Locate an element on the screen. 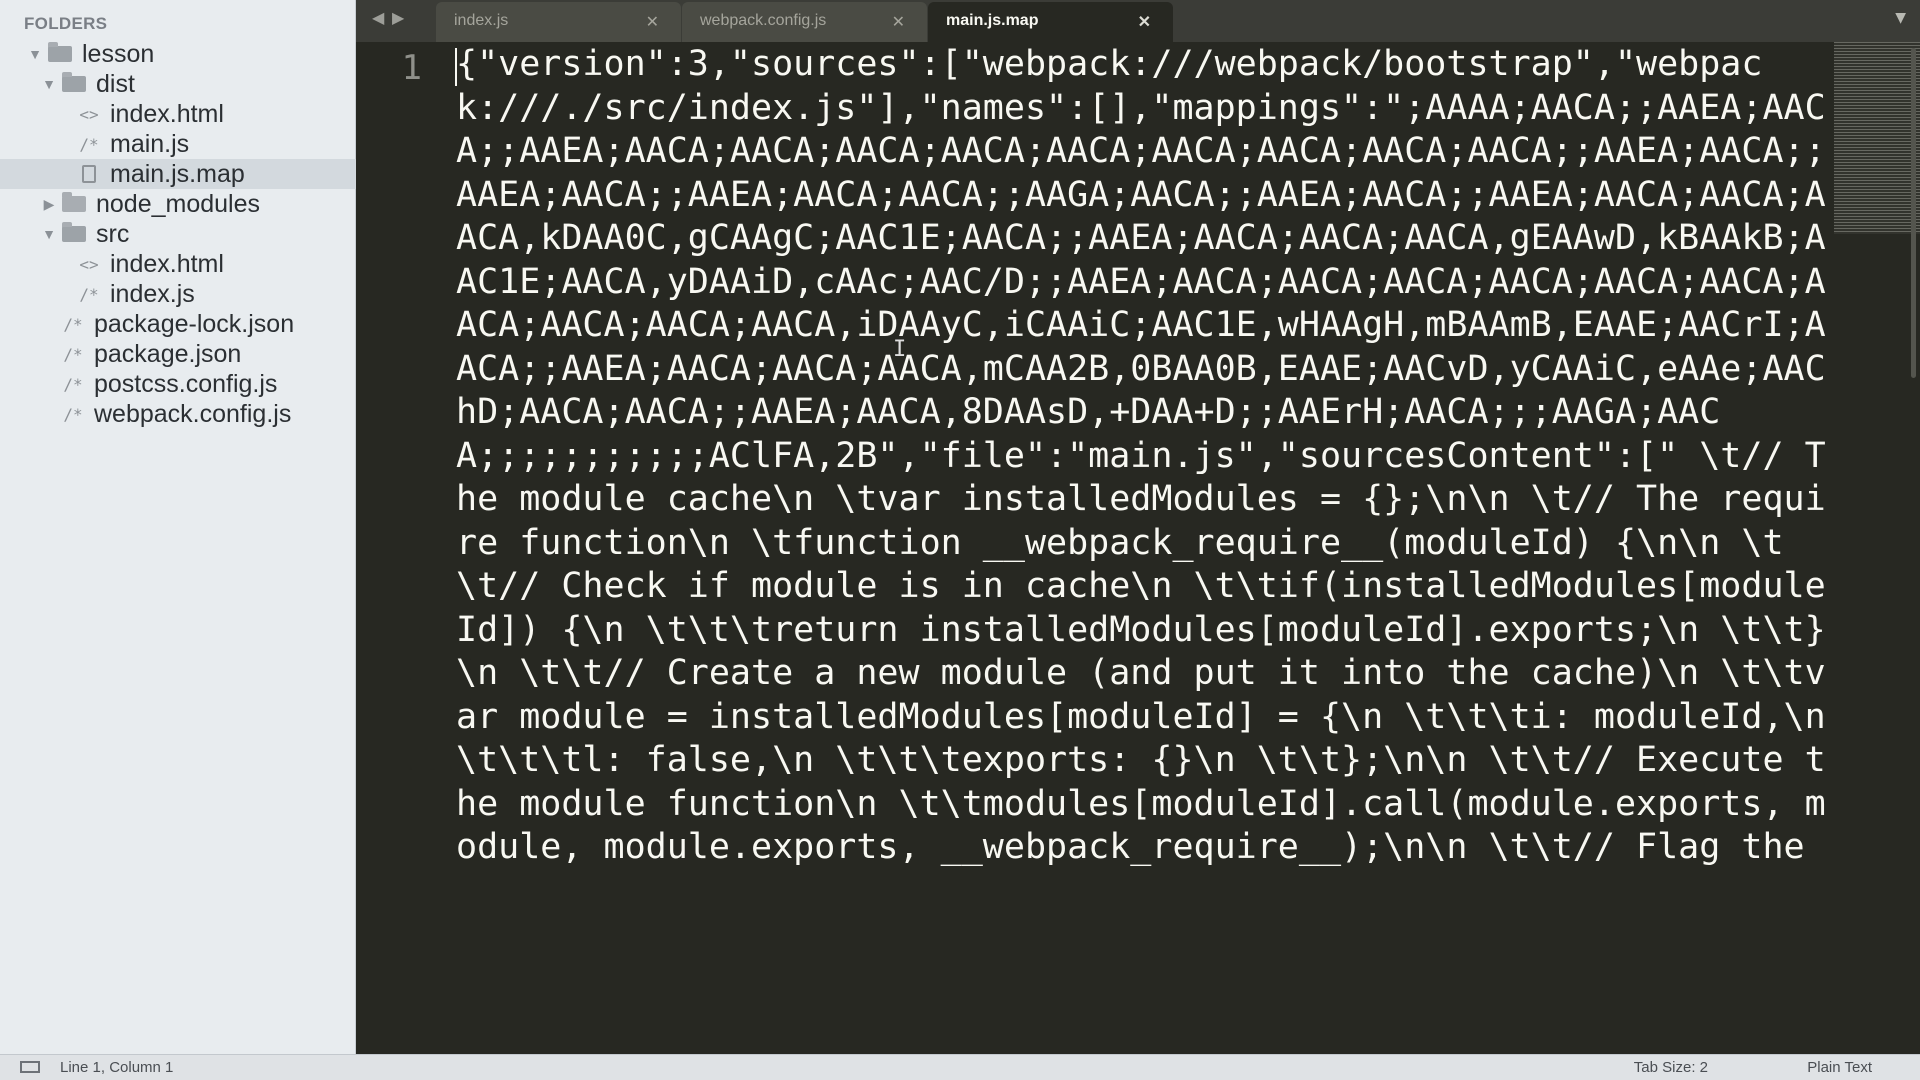 This screenshot has width=1920, height=1080. tree-item-label: main.js.map is located at coordinates (177, 173).